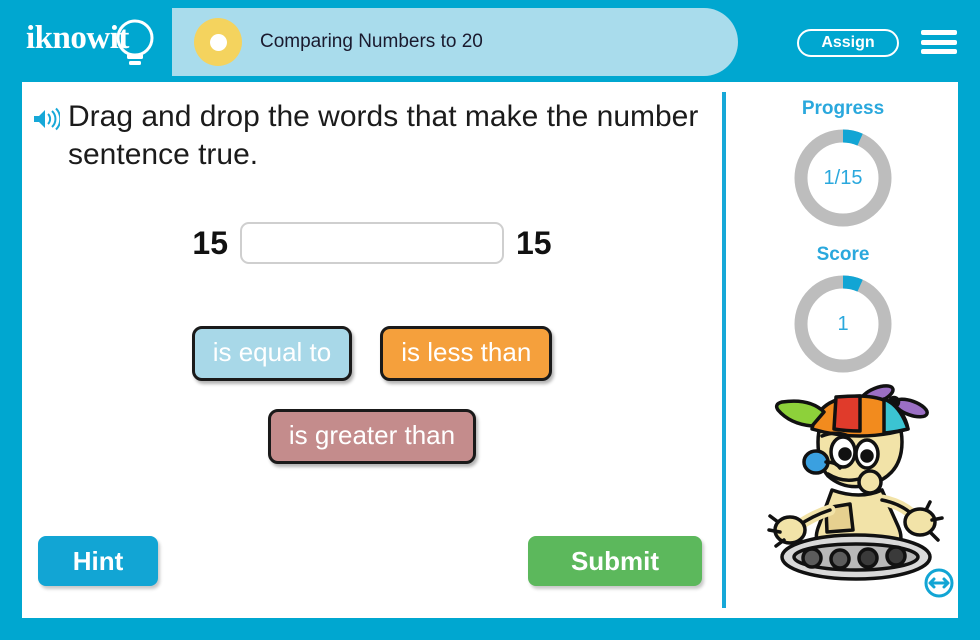 The height and width of the screenshot is (640, 980). I want to click on word-tiles-row-2: is greater than, so click(372, 436).